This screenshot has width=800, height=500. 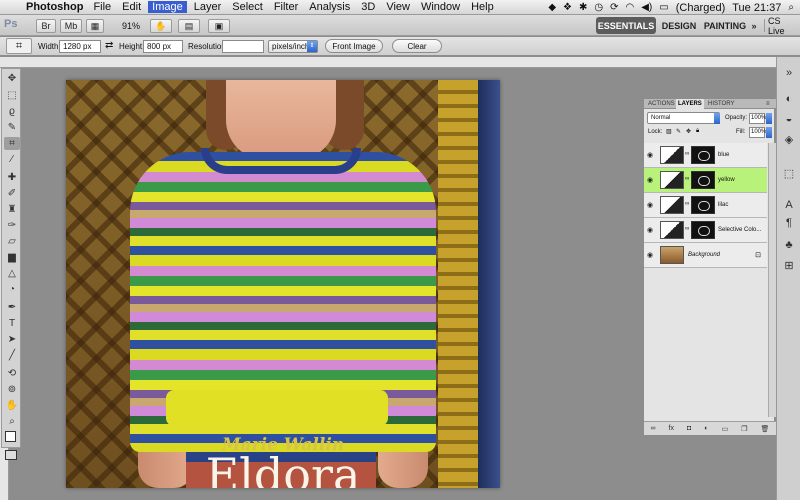 I want to click on character-panel-icon: A, so click(x=789, y=205).